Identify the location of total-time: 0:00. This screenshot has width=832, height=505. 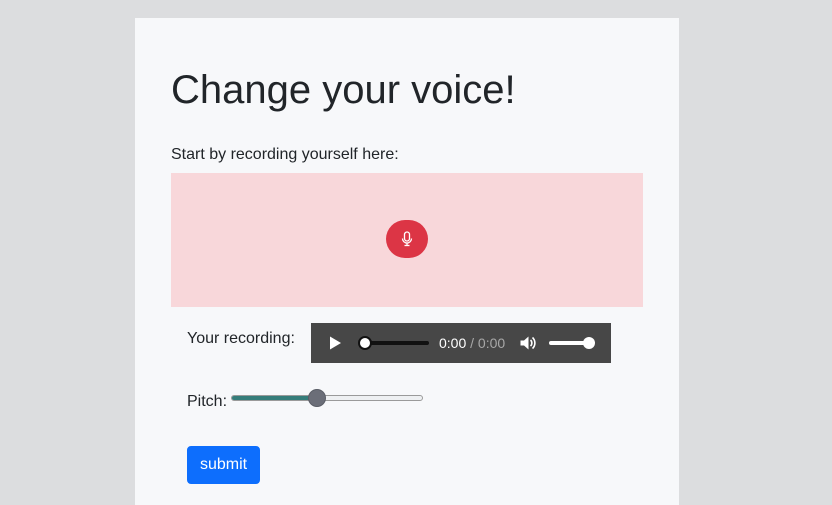
(491, 343).